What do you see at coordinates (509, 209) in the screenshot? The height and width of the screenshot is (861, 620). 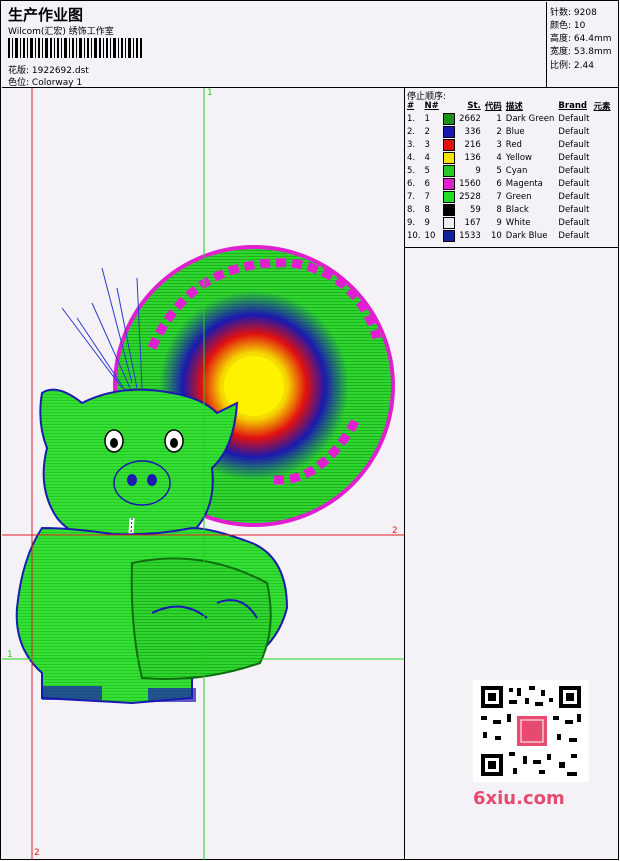 I see `color-row: 8. 8 59 8 Black Default` at bounding box center [509, 209].